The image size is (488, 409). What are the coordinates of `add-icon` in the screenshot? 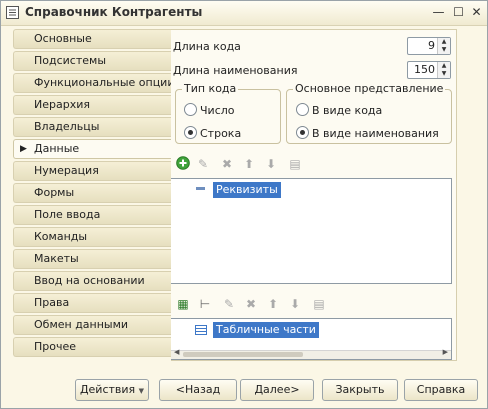 It's located at (183, 164).